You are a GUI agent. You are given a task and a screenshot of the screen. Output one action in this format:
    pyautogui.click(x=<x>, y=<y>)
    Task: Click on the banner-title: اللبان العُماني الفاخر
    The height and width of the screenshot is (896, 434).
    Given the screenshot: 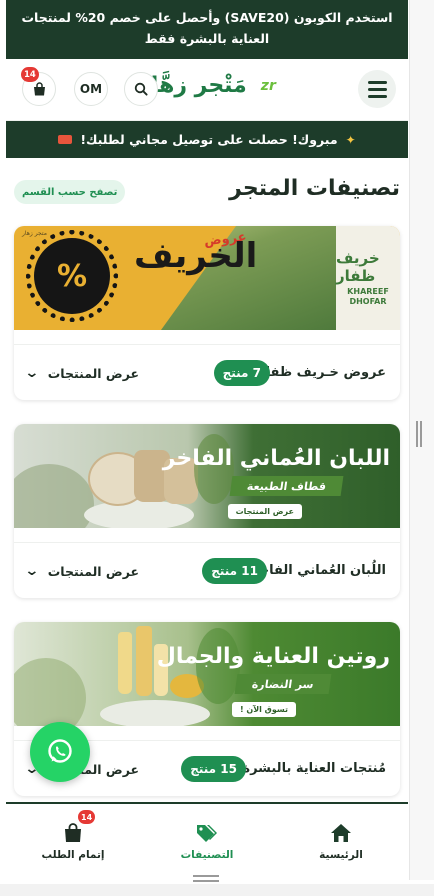 What is the action you would take?
    pyautogui.click(x=276, y=458)
    